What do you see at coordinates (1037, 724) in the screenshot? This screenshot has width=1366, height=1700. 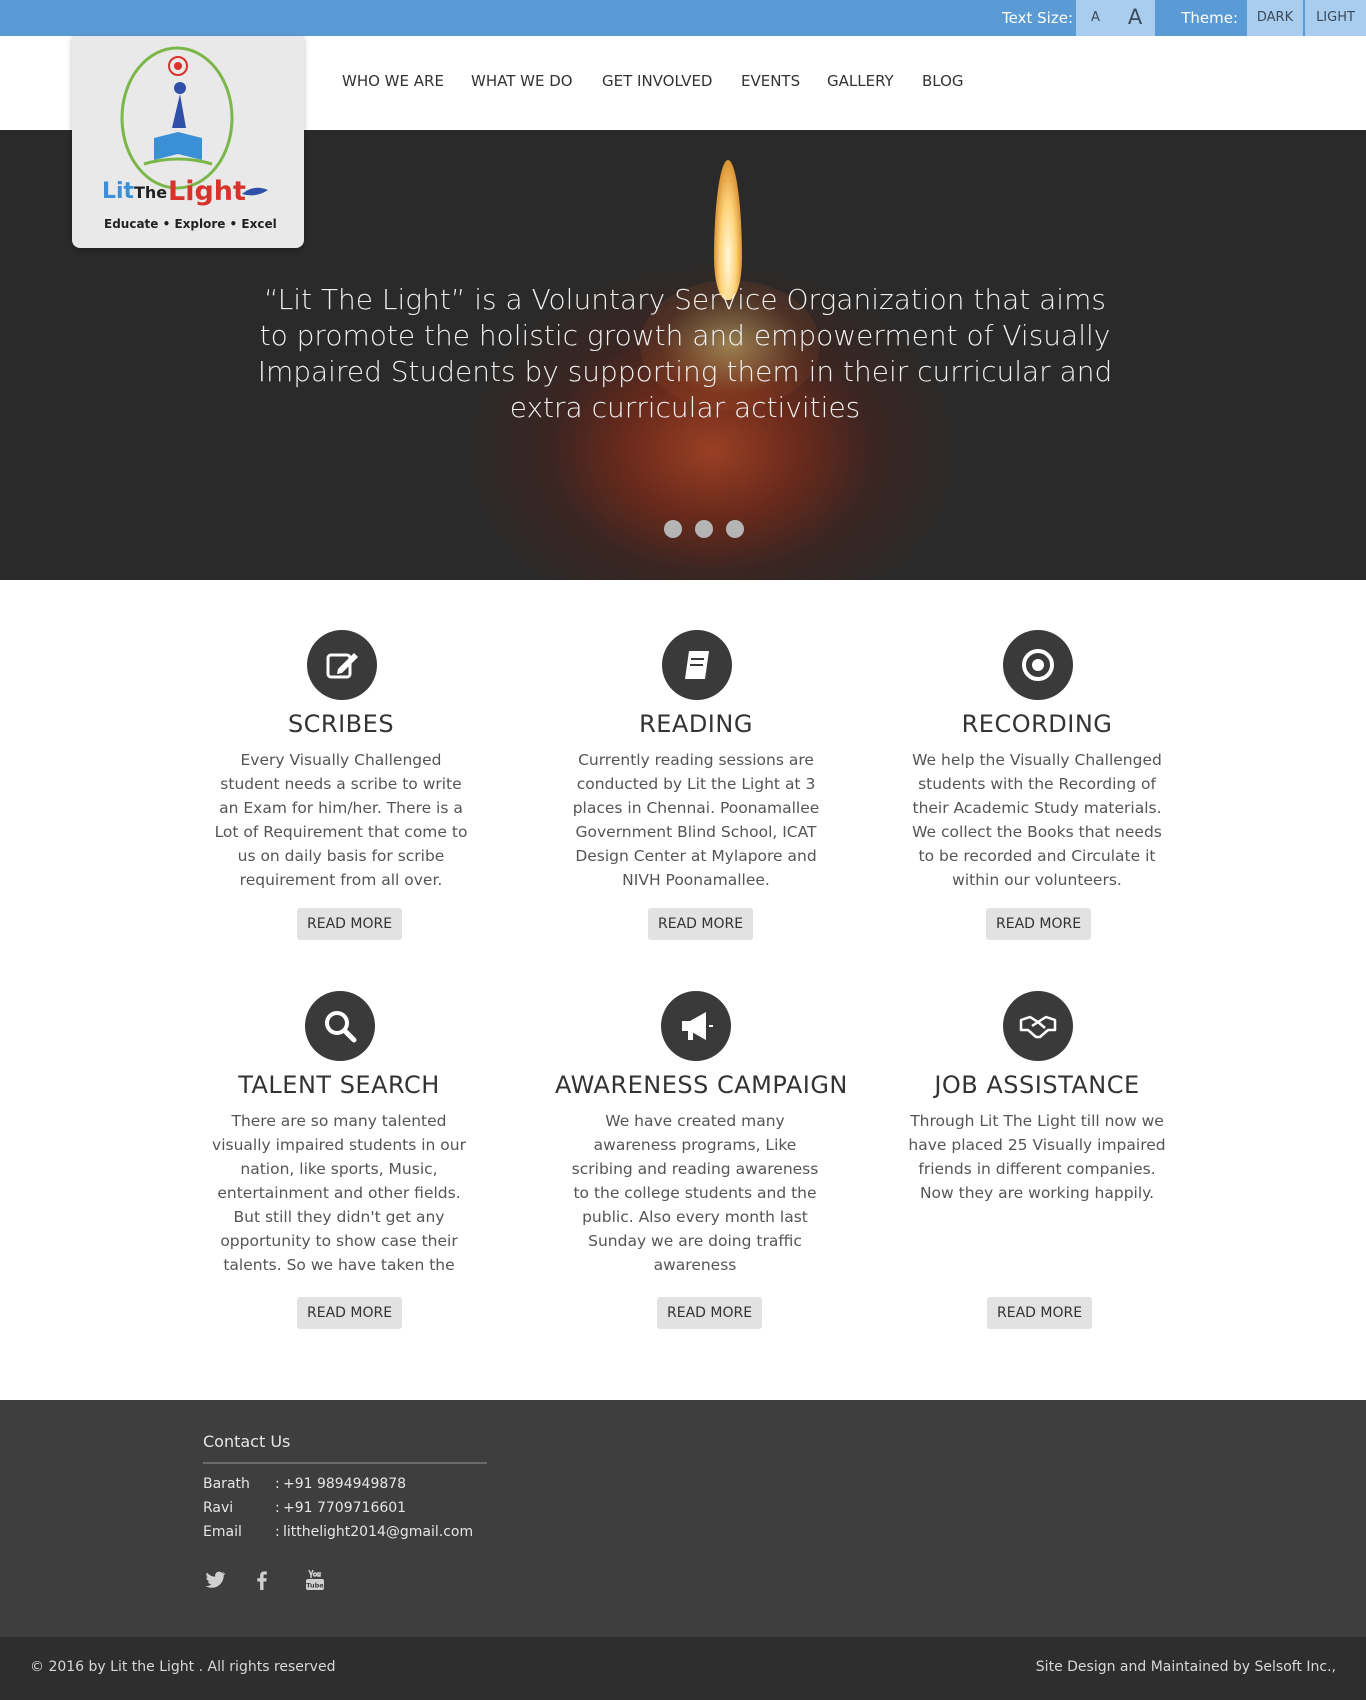 I see `feature-title: RECORDING` at bounding box center [1037, 724].